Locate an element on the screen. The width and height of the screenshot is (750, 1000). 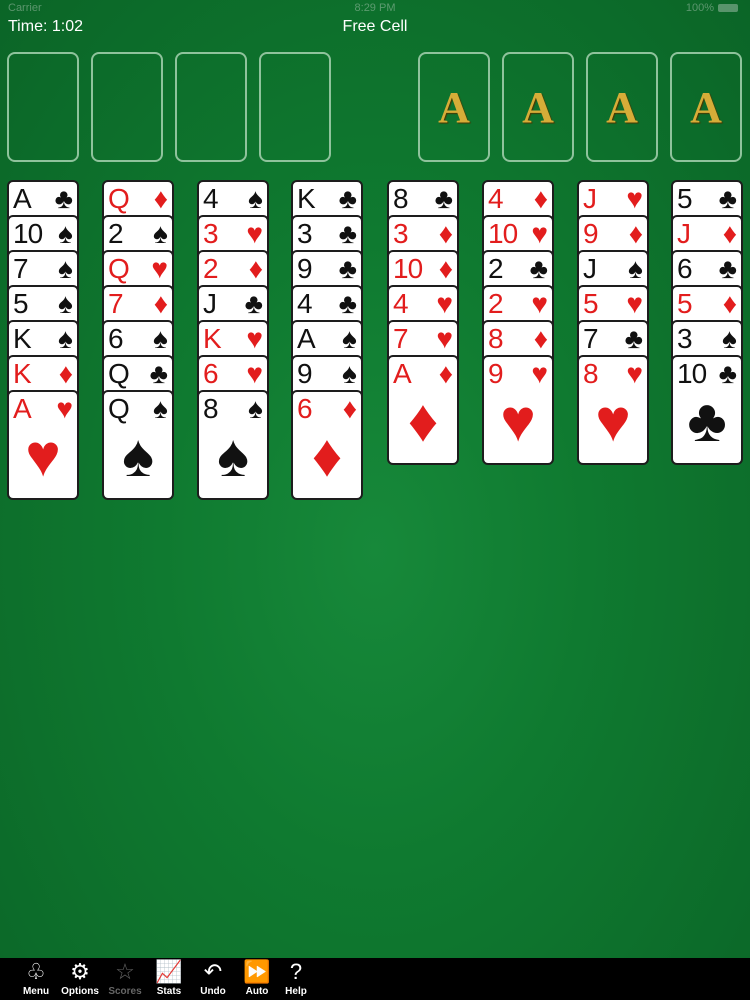
toolbar-label: Help is located at coordinates (296, 991).